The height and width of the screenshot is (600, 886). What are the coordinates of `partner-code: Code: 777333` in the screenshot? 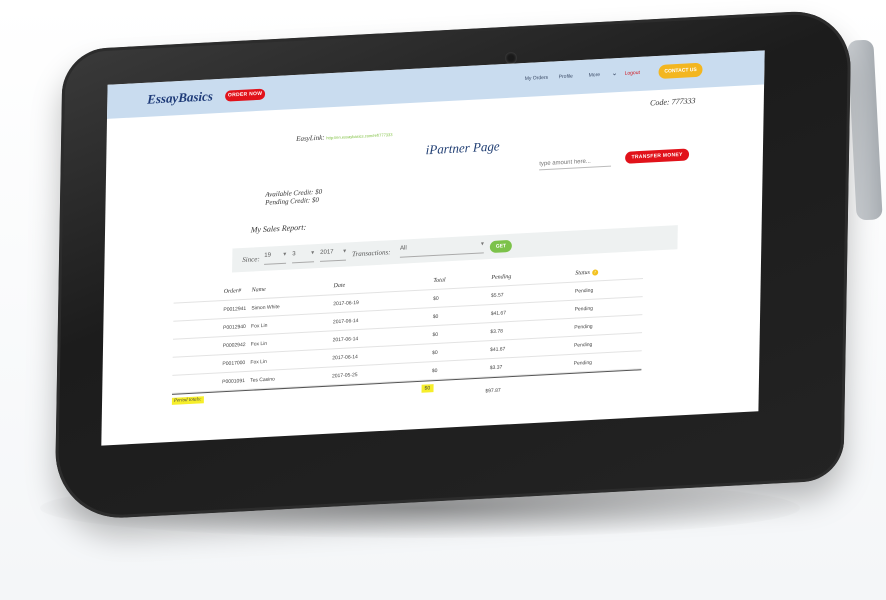 It's located at (672, 102).